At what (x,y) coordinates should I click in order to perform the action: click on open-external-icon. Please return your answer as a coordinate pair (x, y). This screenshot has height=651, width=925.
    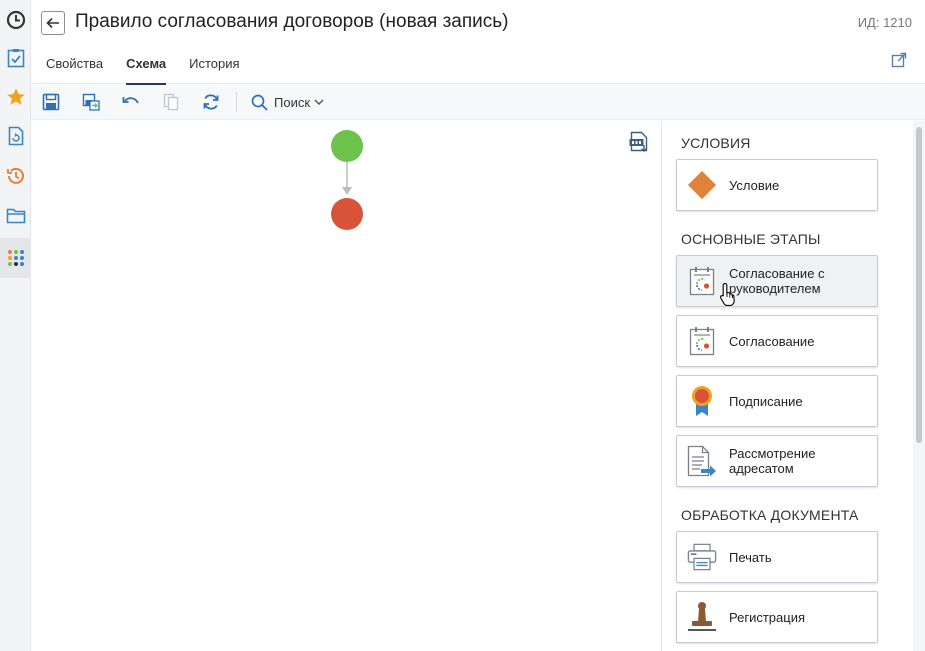
    Looking at the image, I should click on (899, 60).